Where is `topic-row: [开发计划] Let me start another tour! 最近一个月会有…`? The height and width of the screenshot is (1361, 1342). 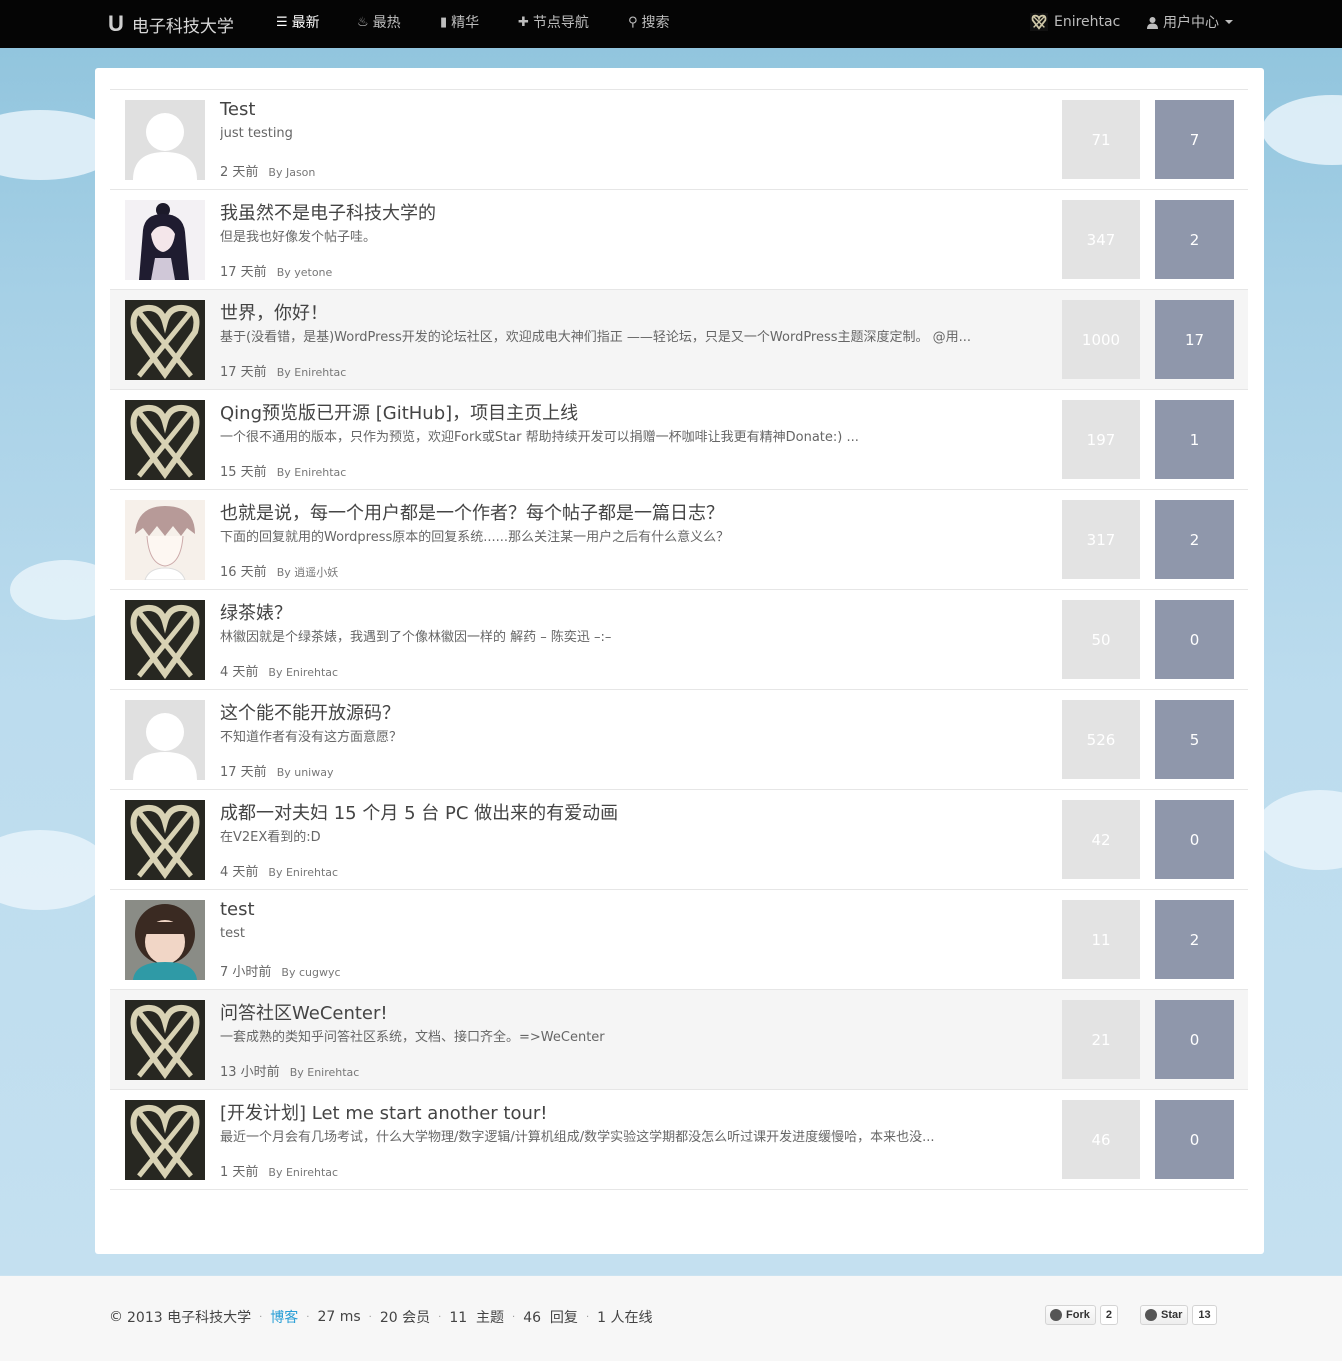 topic-row: [开发计划] Let me start another tour! 最近一个月会有… is located at coordinates (679, 1140).